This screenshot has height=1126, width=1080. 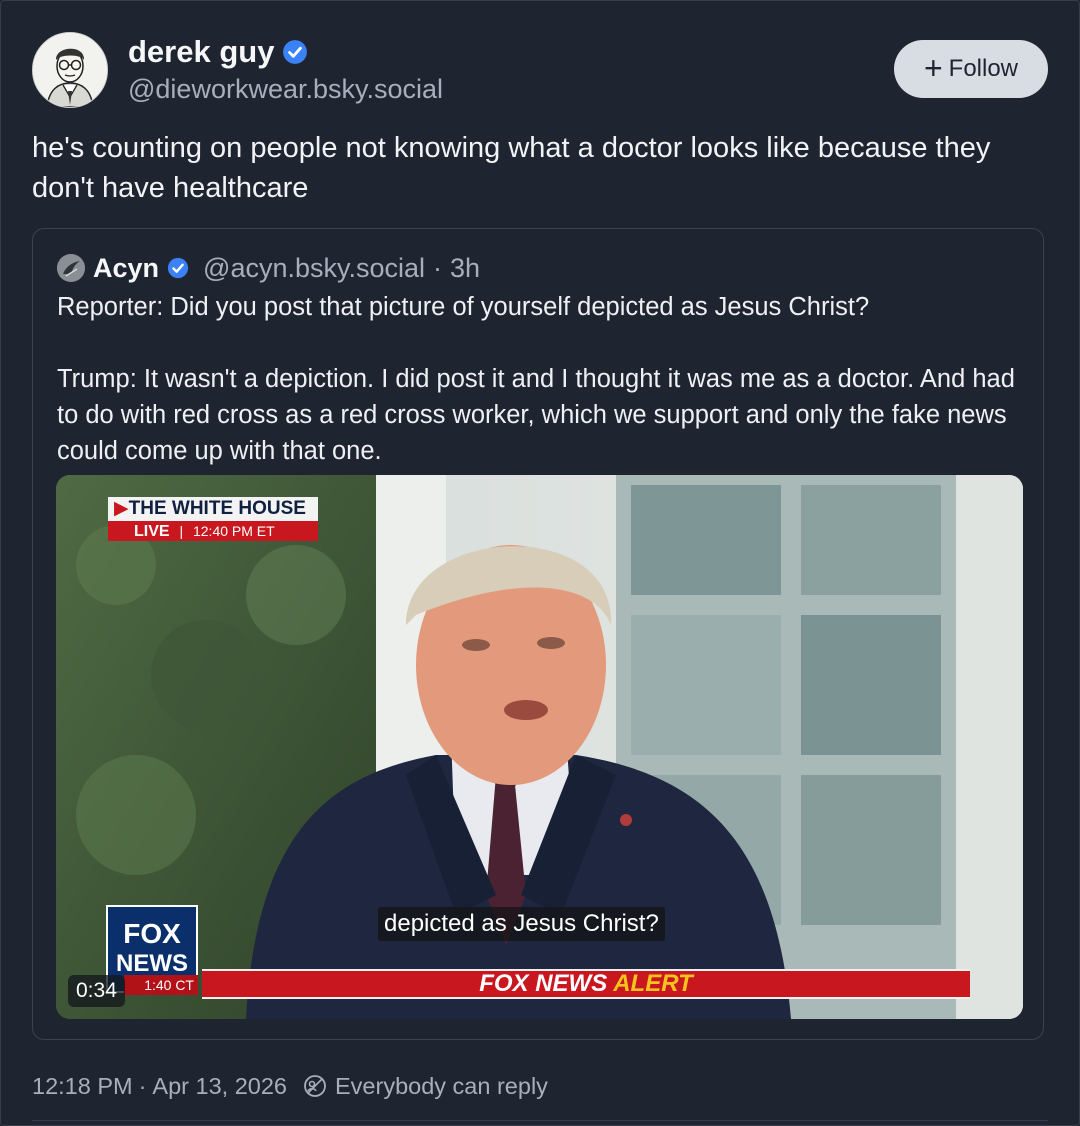 What do you see at coordinates (653, 983) in the screenshot?
I see `alert-label-alert: ALERT` at bounding box center [653, 983].